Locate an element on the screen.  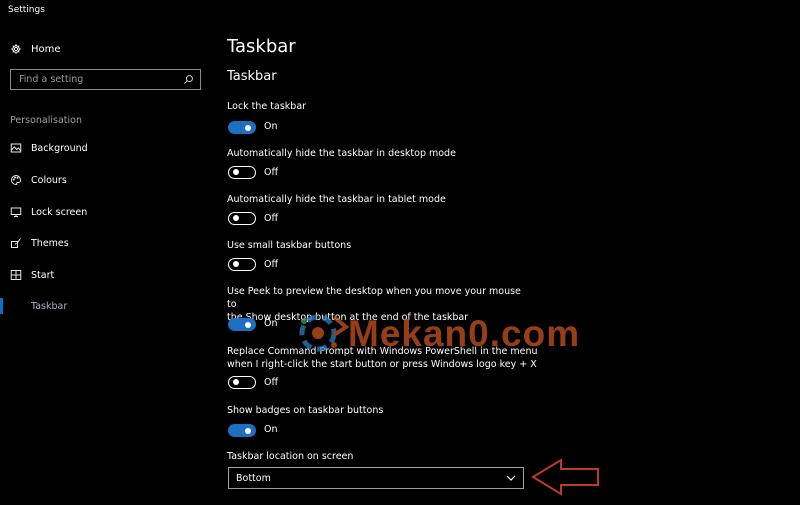
setting-label-badges: Show badges on taskbar buttons is located at coordinates (305, 410).